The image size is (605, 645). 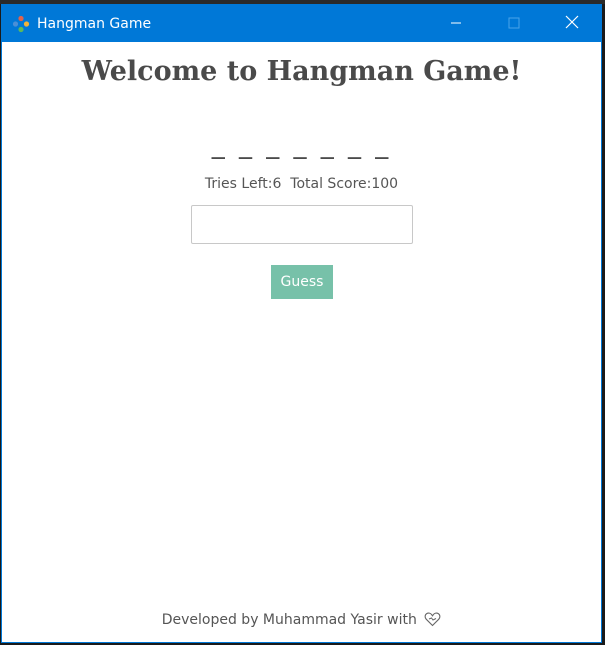 I want to click on guess-input, so click(x=302, y=224).